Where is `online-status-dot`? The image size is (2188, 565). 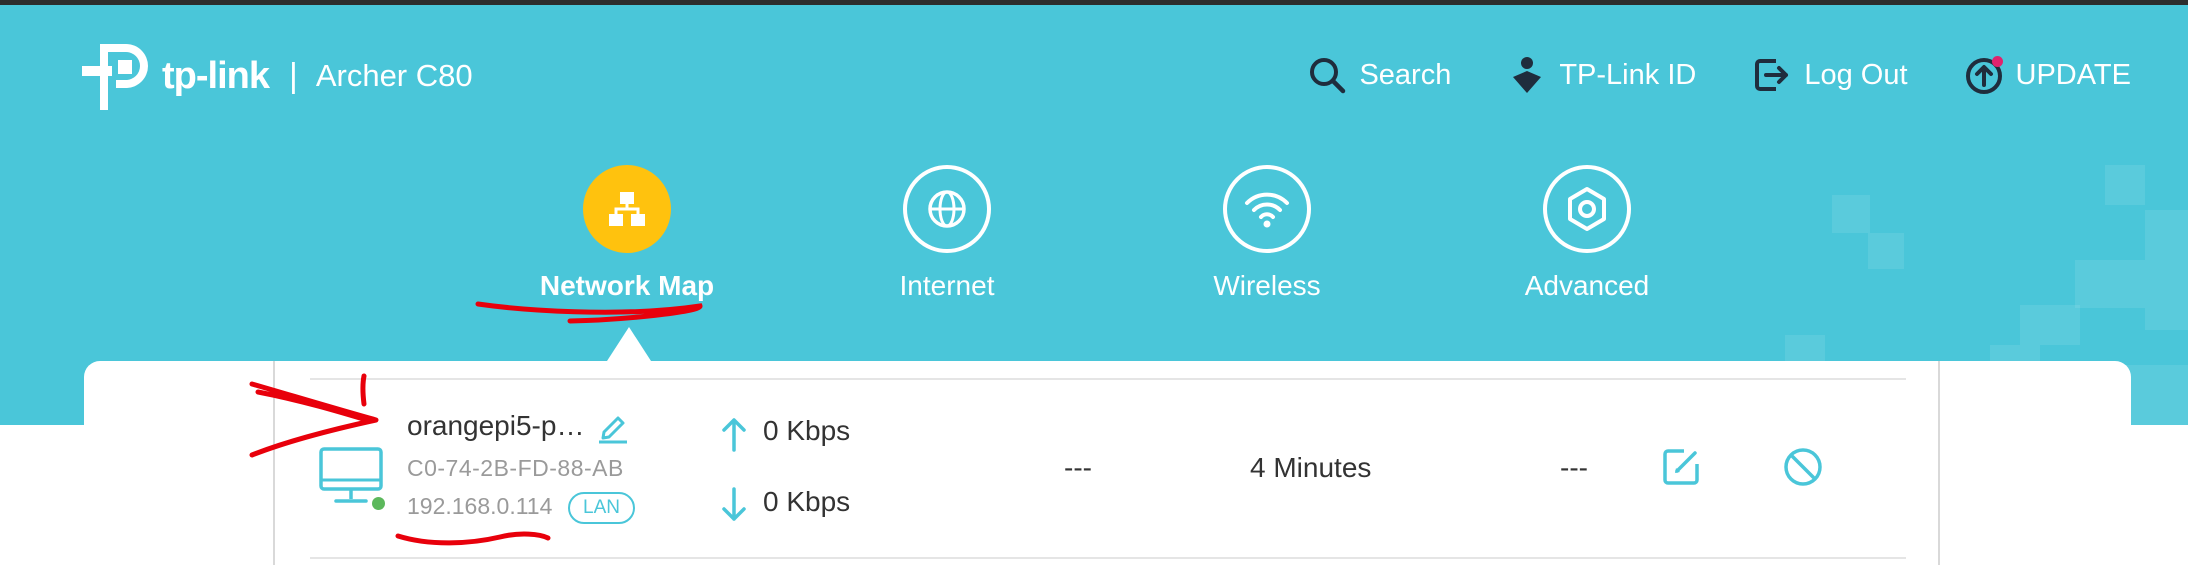 online-status-dot is located at coordinates (378, 503).